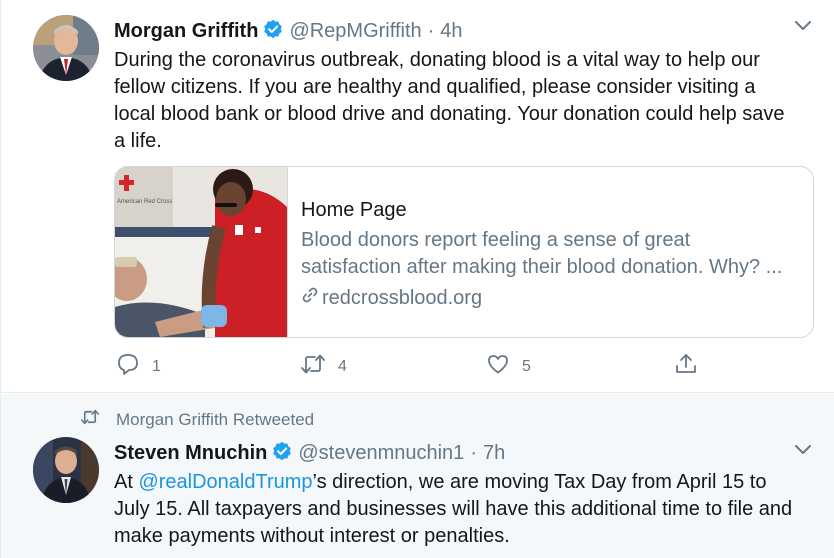 The width and height of the screenshot is (834, 558). Describe the element at coordinates (414, 367) in the screenshot. I see `tweet-actions: 1 4 5` at that location.